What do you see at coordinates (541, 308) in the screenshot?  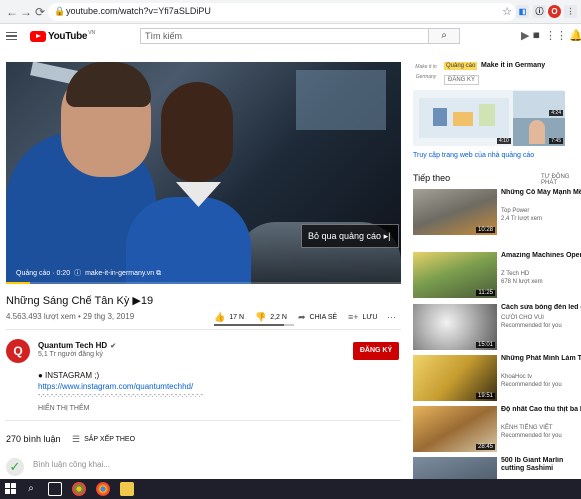 I see `video-title: Cách sửa bóng đèn led dễ` at bounding box center [541, 308].